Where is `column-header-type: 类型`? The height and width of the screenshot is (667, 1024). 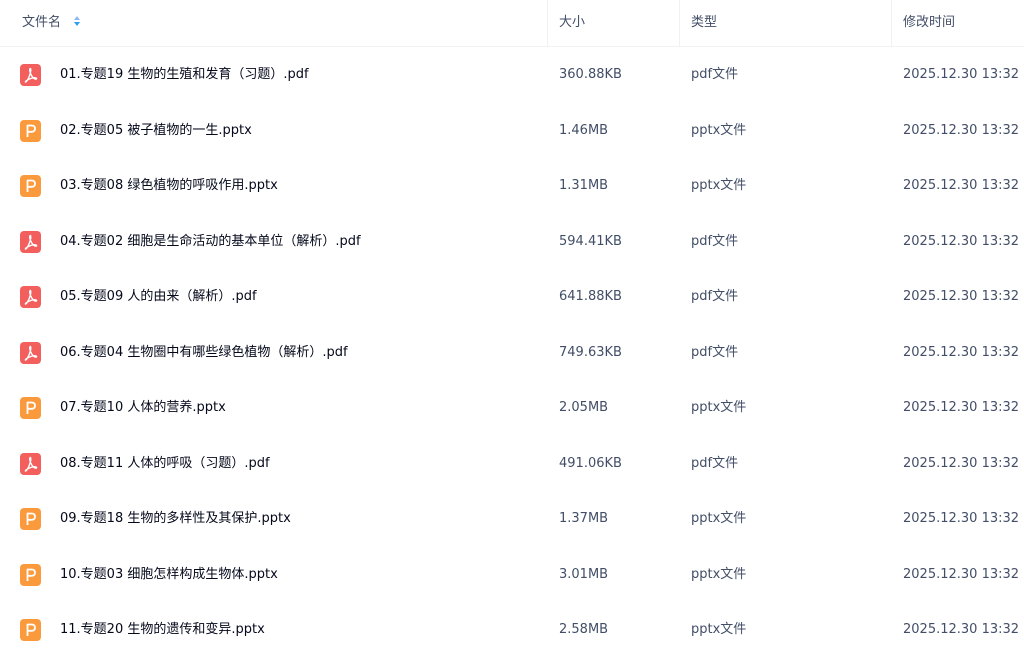
column-header-type: 类型 is located at coordinates (704, 23).